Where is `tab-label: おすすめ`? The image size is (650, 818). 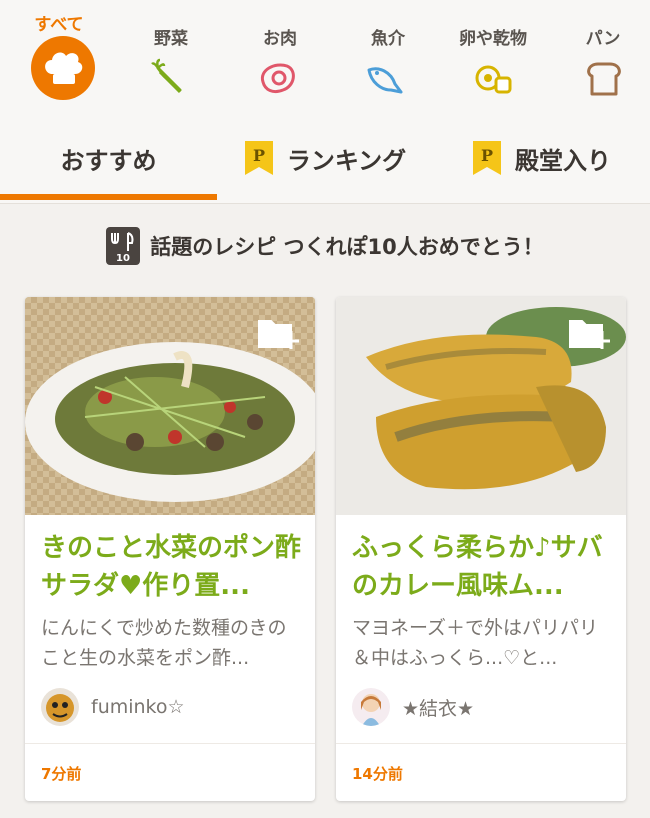 tab-label: おすすめ is located at coordinates (108, 160).